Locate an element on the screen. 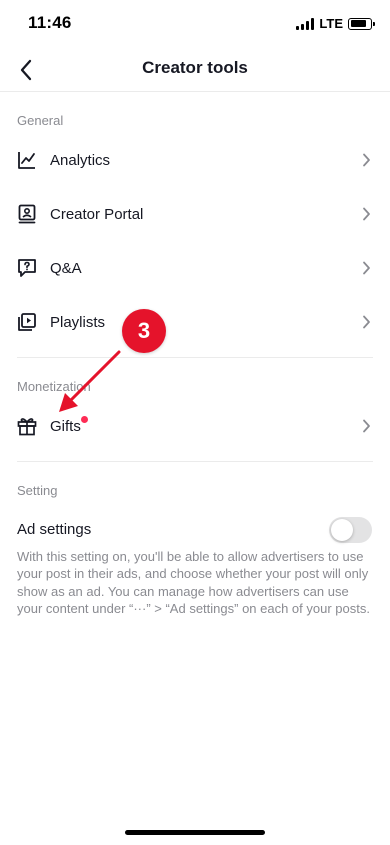 The width and height of the screenshot is (390, 845). page-title: Creator tools is located at coordinates (195, 67).